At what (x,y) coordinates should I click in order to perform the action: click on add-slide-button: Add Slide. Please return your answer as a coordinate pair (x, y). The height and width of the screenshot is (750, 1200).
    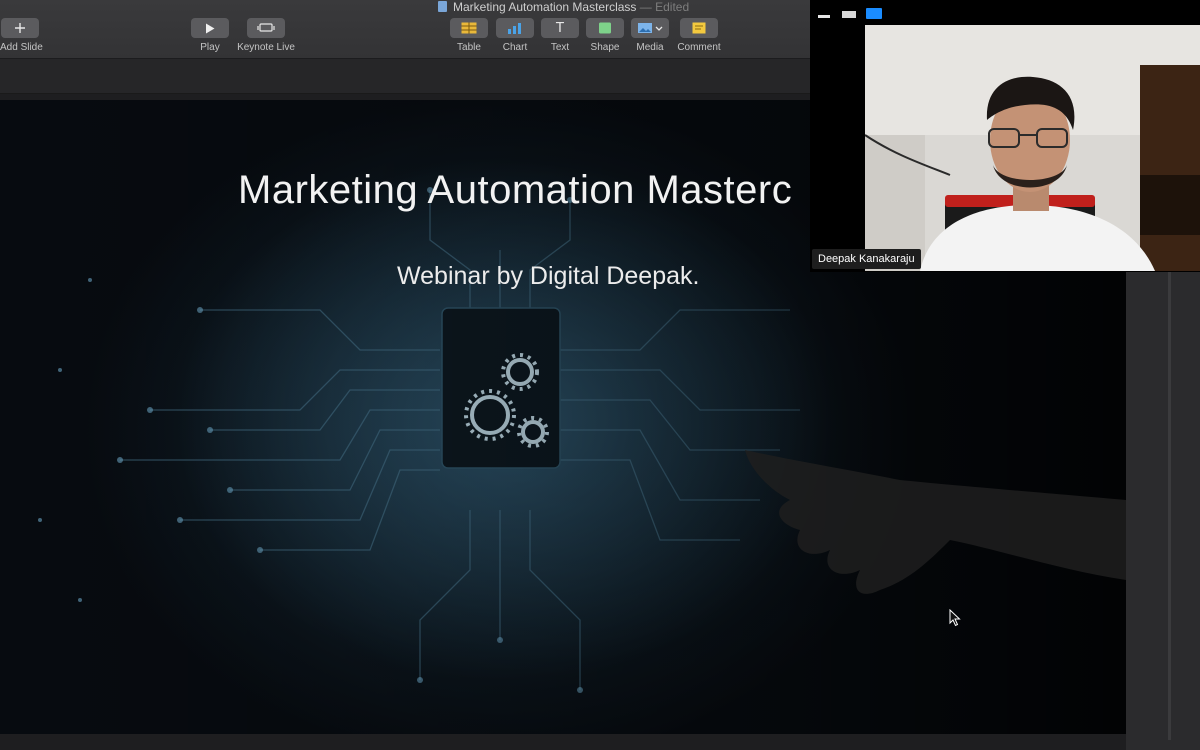
    Looking at the image, I should click on (21, 35).